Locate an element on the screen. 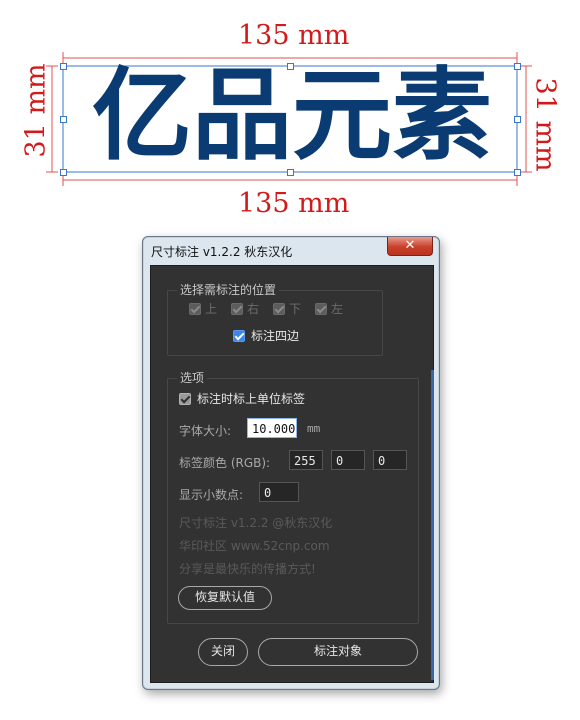 This screenshot has width=580, height=720. info-line: 尺寸标注 v1.2.2 @秋东汉化 is located at coordinates (256, 523).